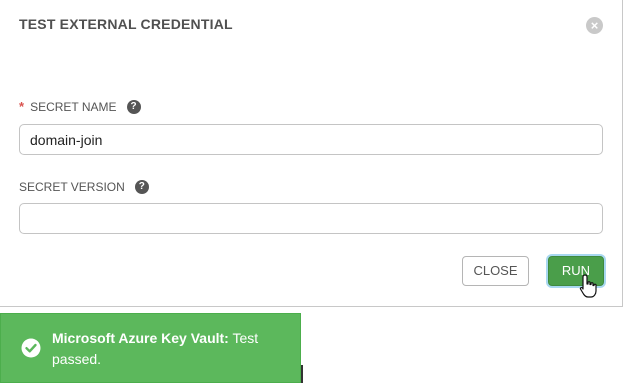 This screenshot has width=633, height=388. I want to click on secret-version-label-text: SECRET VERSION, so click(72, 187).